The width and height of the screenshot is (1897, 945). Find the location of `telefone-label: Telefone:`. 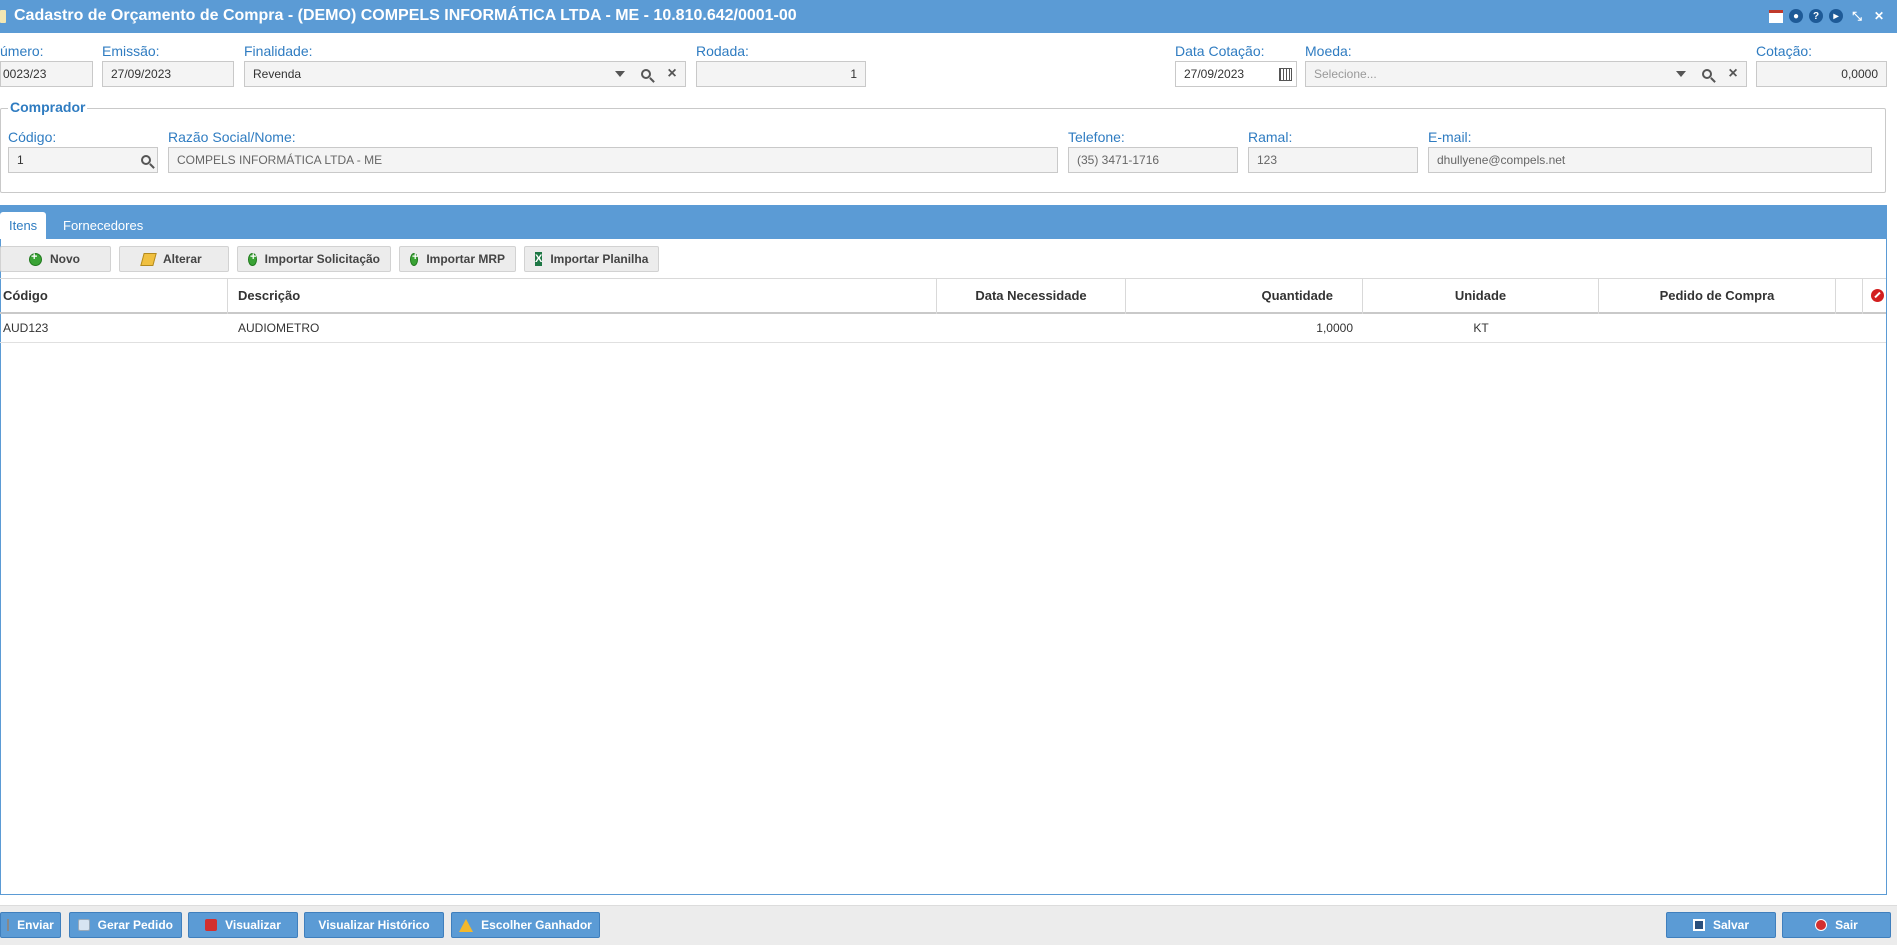

telefone-label: Telefone: is located at coordinates (1096, 137).